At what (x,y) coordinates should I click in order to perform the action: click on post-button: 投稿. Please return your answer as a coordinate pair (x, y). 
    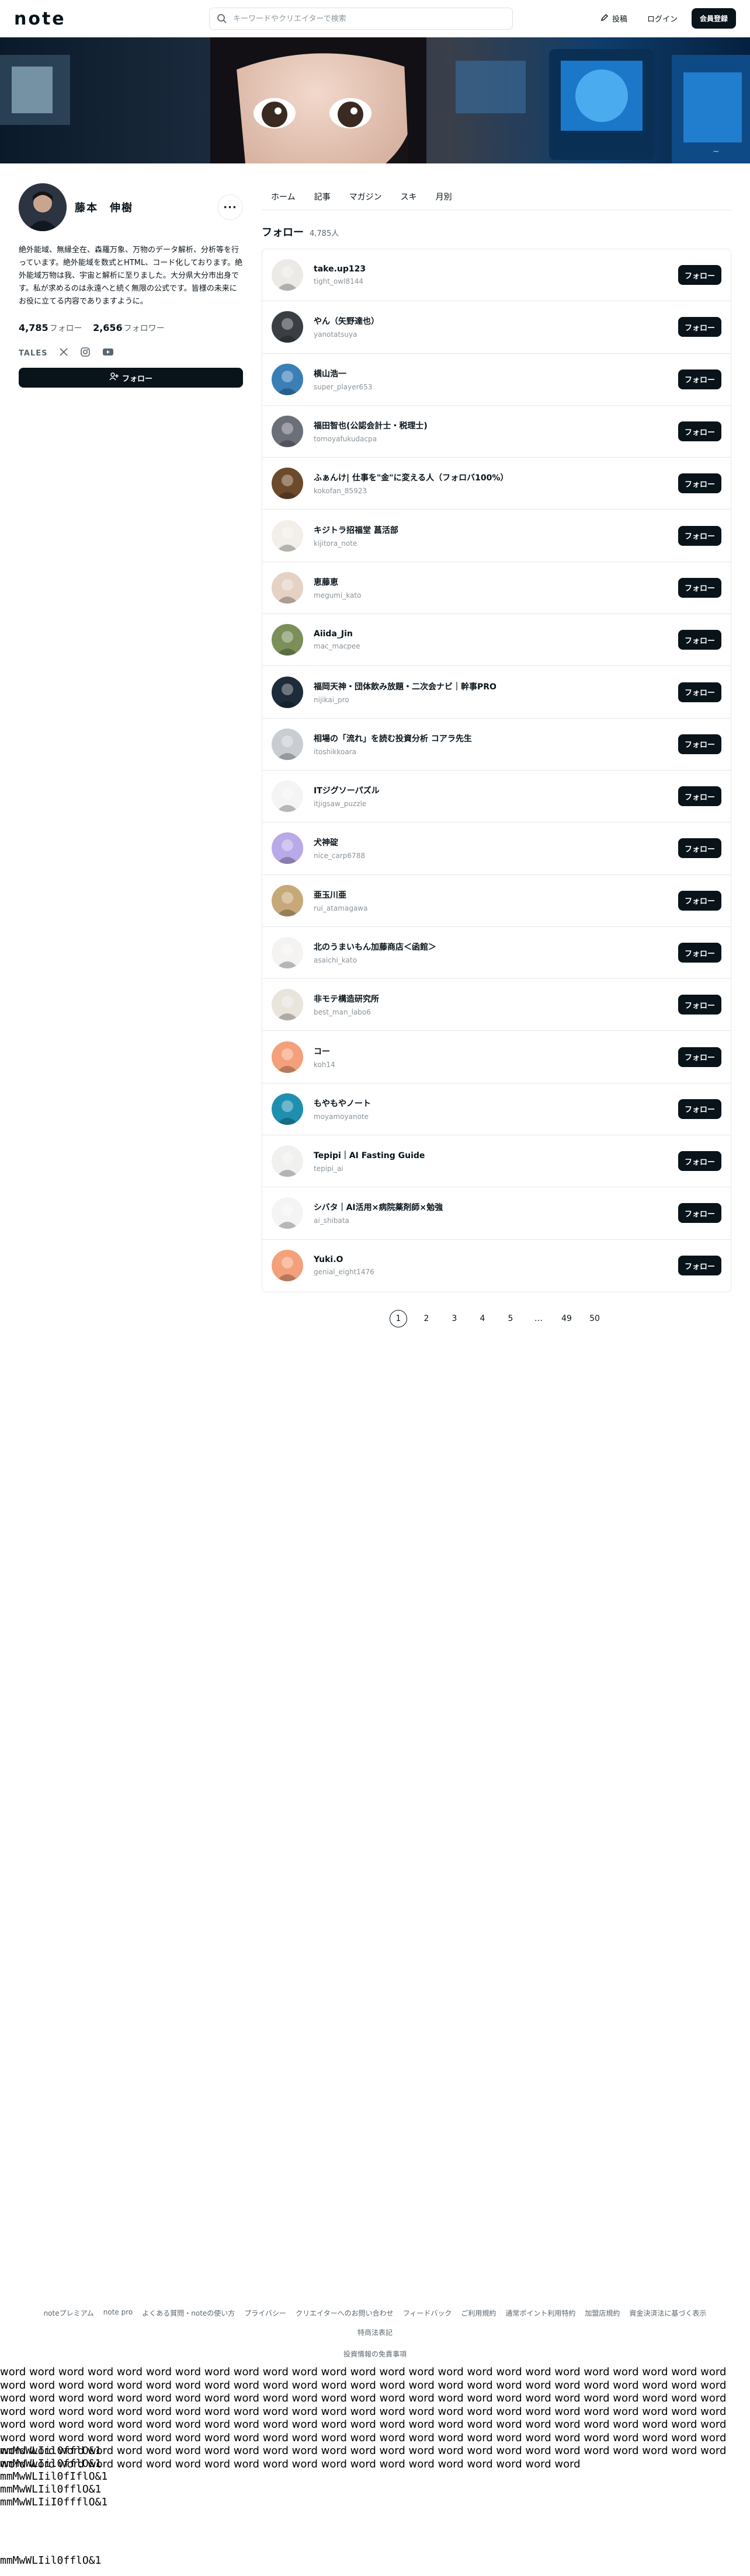
    Looking at the image, I should click on (614, 19).